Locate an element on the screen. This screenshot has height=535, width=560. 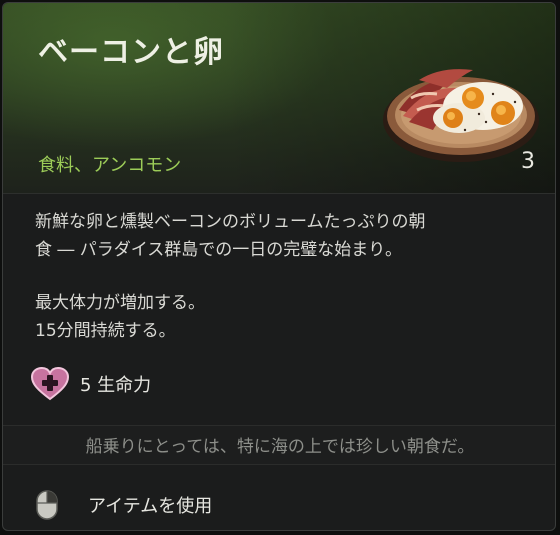
flavor-text: 船乗りにとっては、特に海の上では珍しい朝食だ。 is located at coordinates (280, 447).